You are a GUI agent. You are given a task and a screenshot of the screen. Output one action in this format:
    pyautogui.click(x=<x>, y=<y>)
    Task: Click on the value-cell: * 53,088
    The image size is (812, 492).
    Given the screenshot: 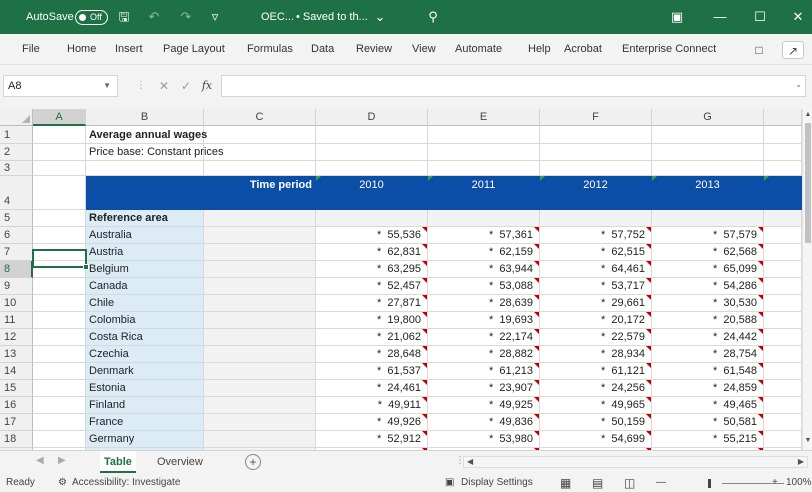 What is the action you would take?
    pyautogui.click(x=484, y=286)
    